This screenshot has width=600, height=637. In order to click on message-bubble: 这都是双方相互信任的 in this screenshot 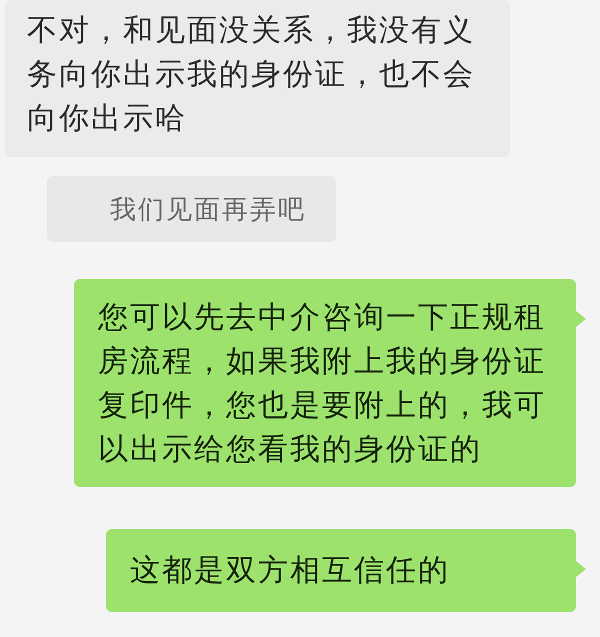, I will do `click(341, 570)`.